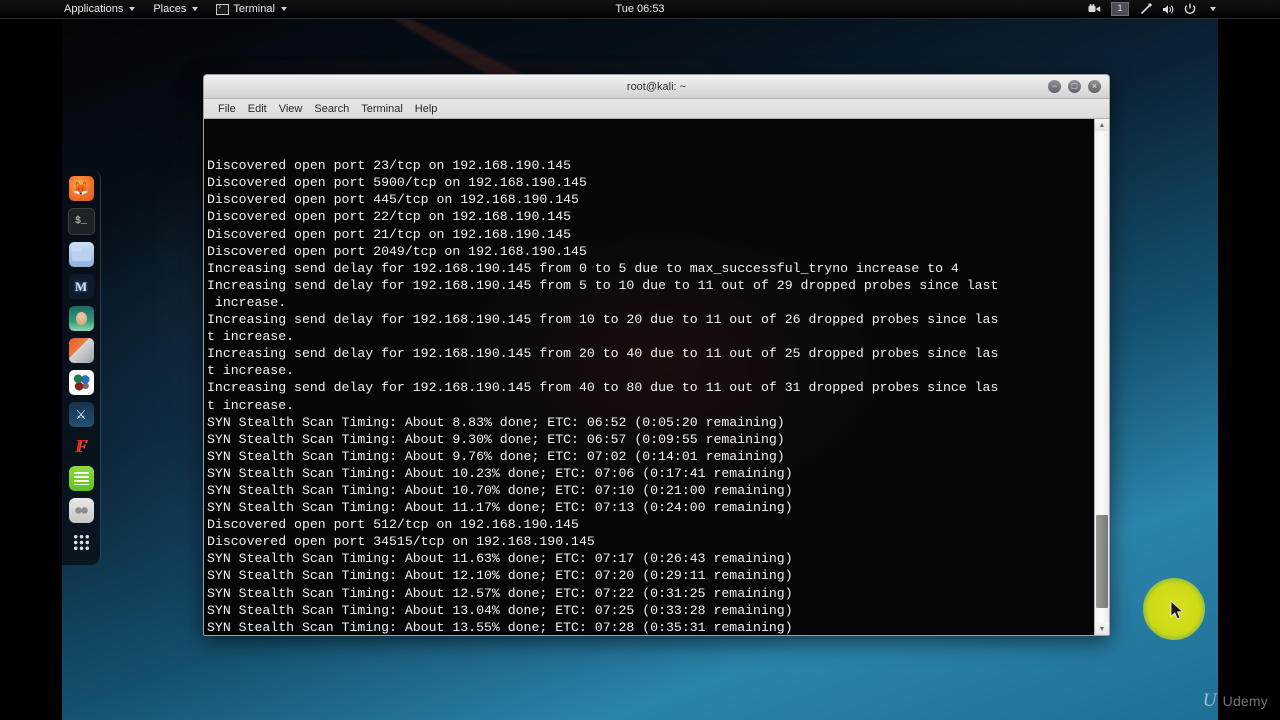 This screenshot has width=1280, height=720. I want to click on menu-help: Help, so click(426, 109).